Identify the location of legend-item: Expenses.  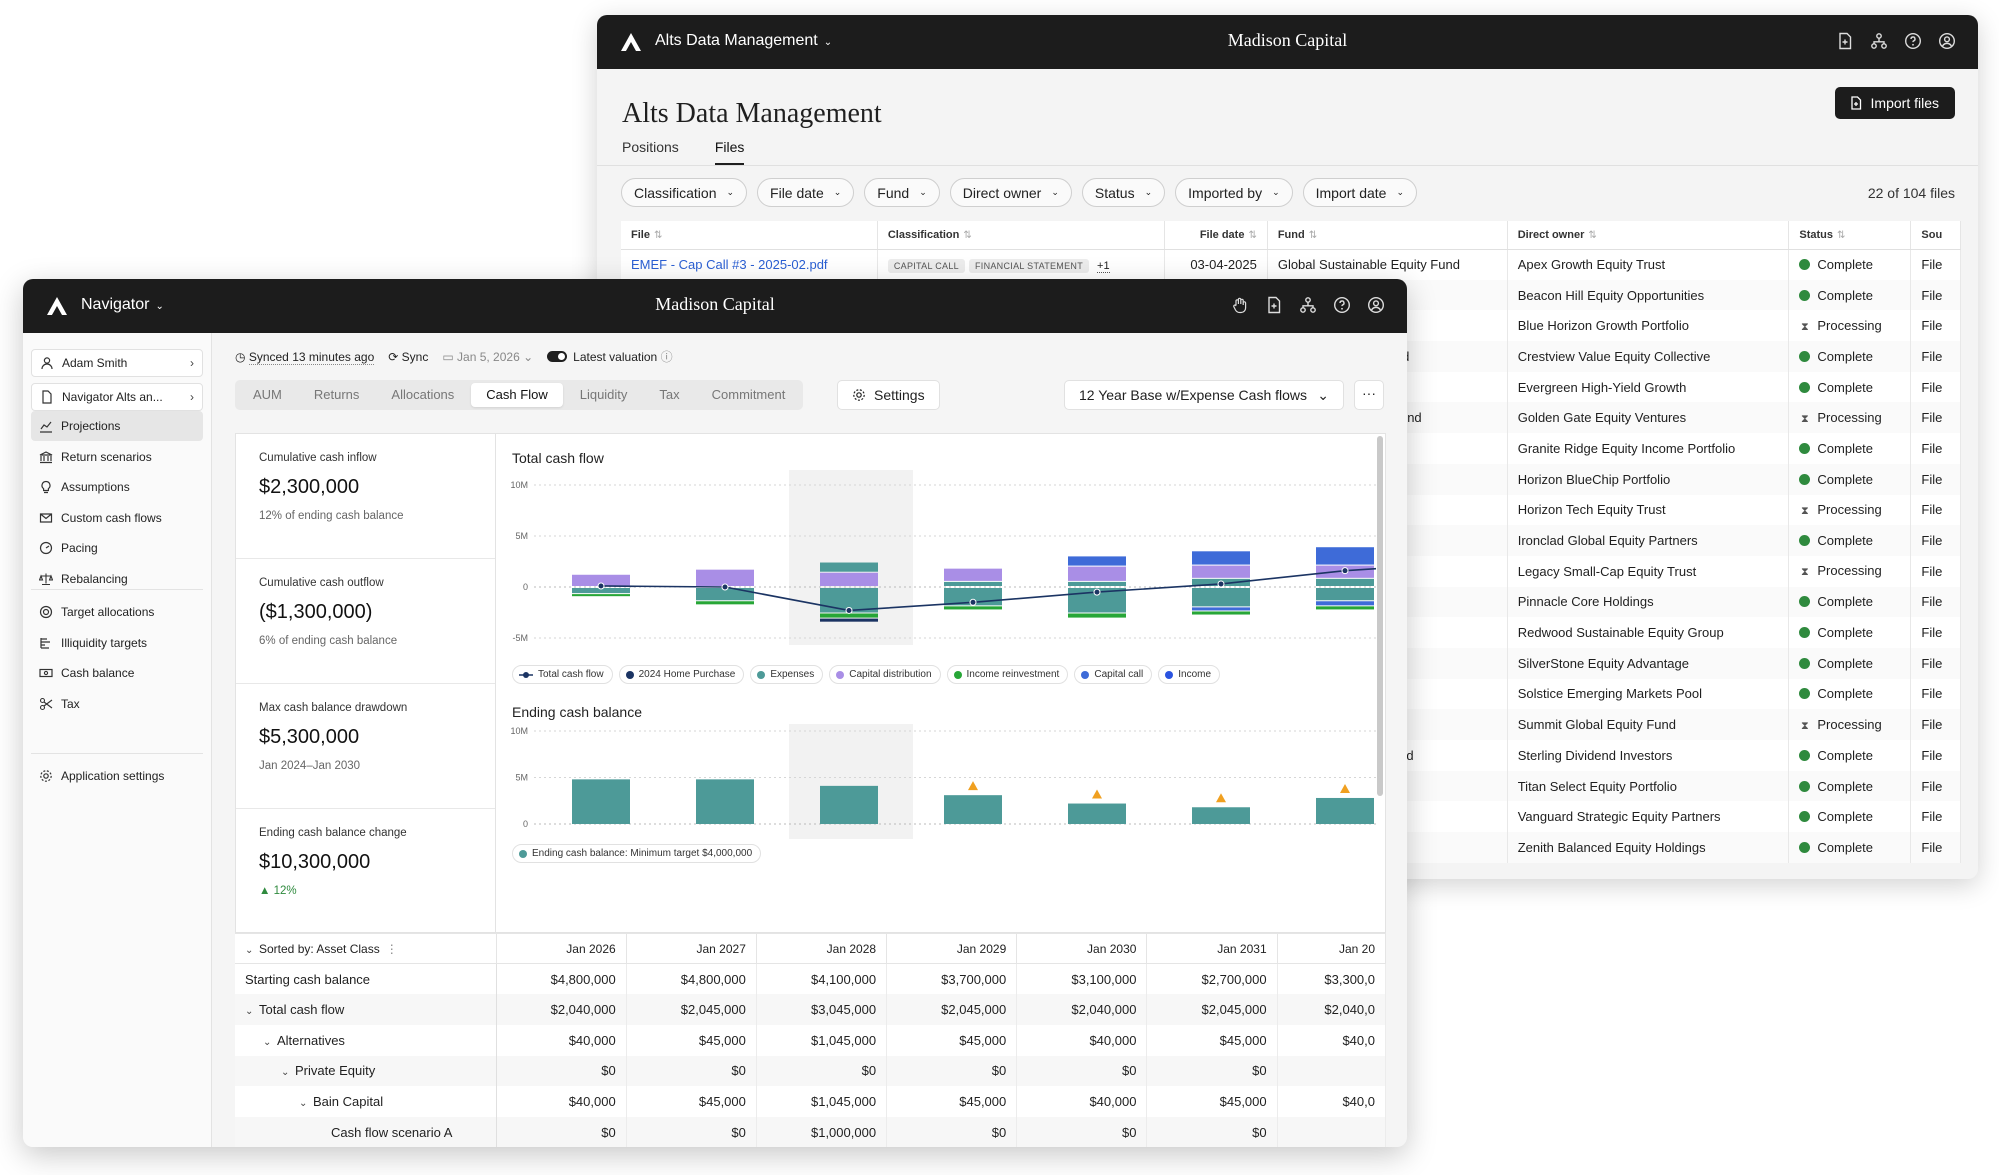
(787, 674).